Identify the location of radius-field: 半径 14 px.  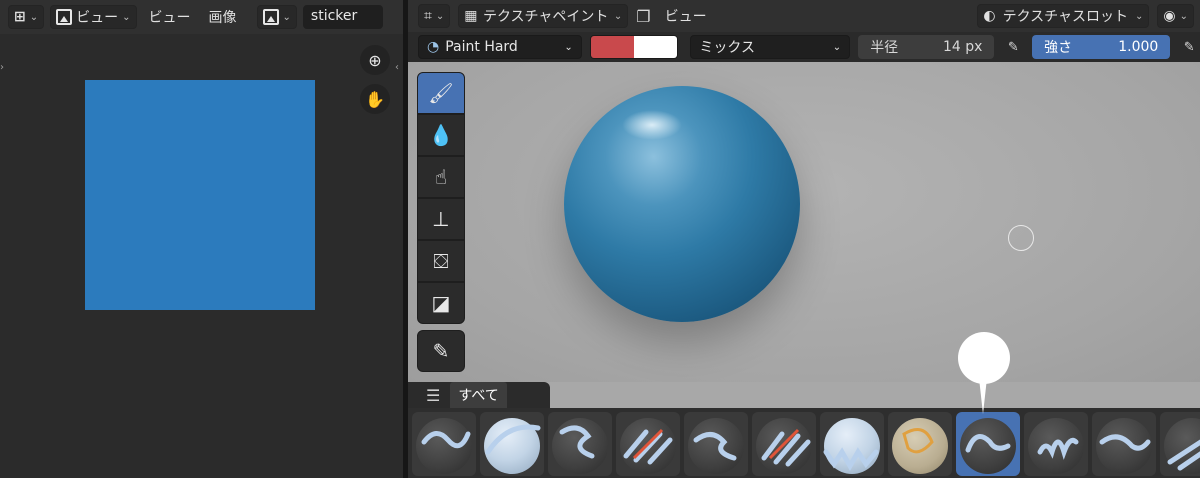
(926, 47).